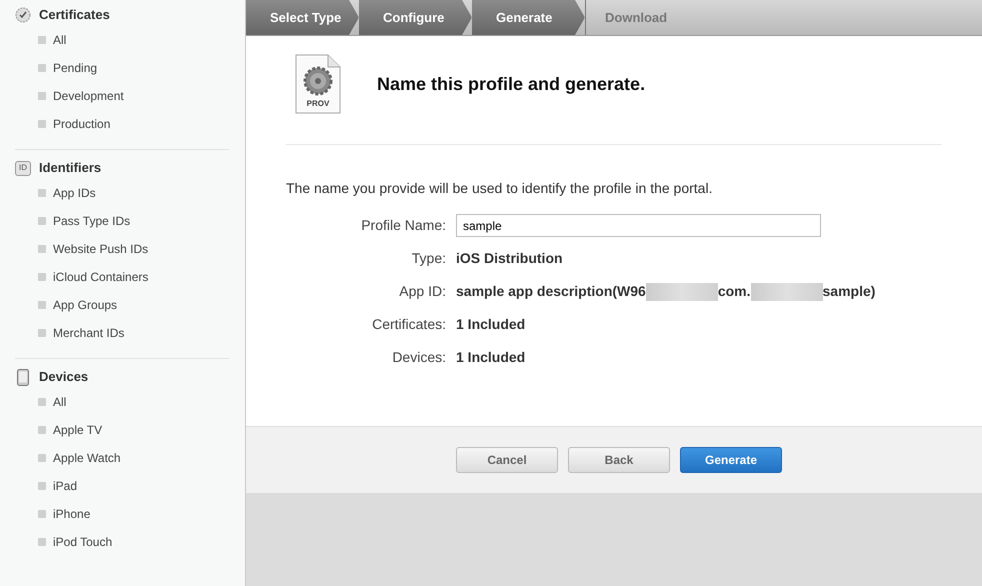  Describe the element at coordinates (122, 96) in the screenshot. I see `sidebar-item: Development` at that location.